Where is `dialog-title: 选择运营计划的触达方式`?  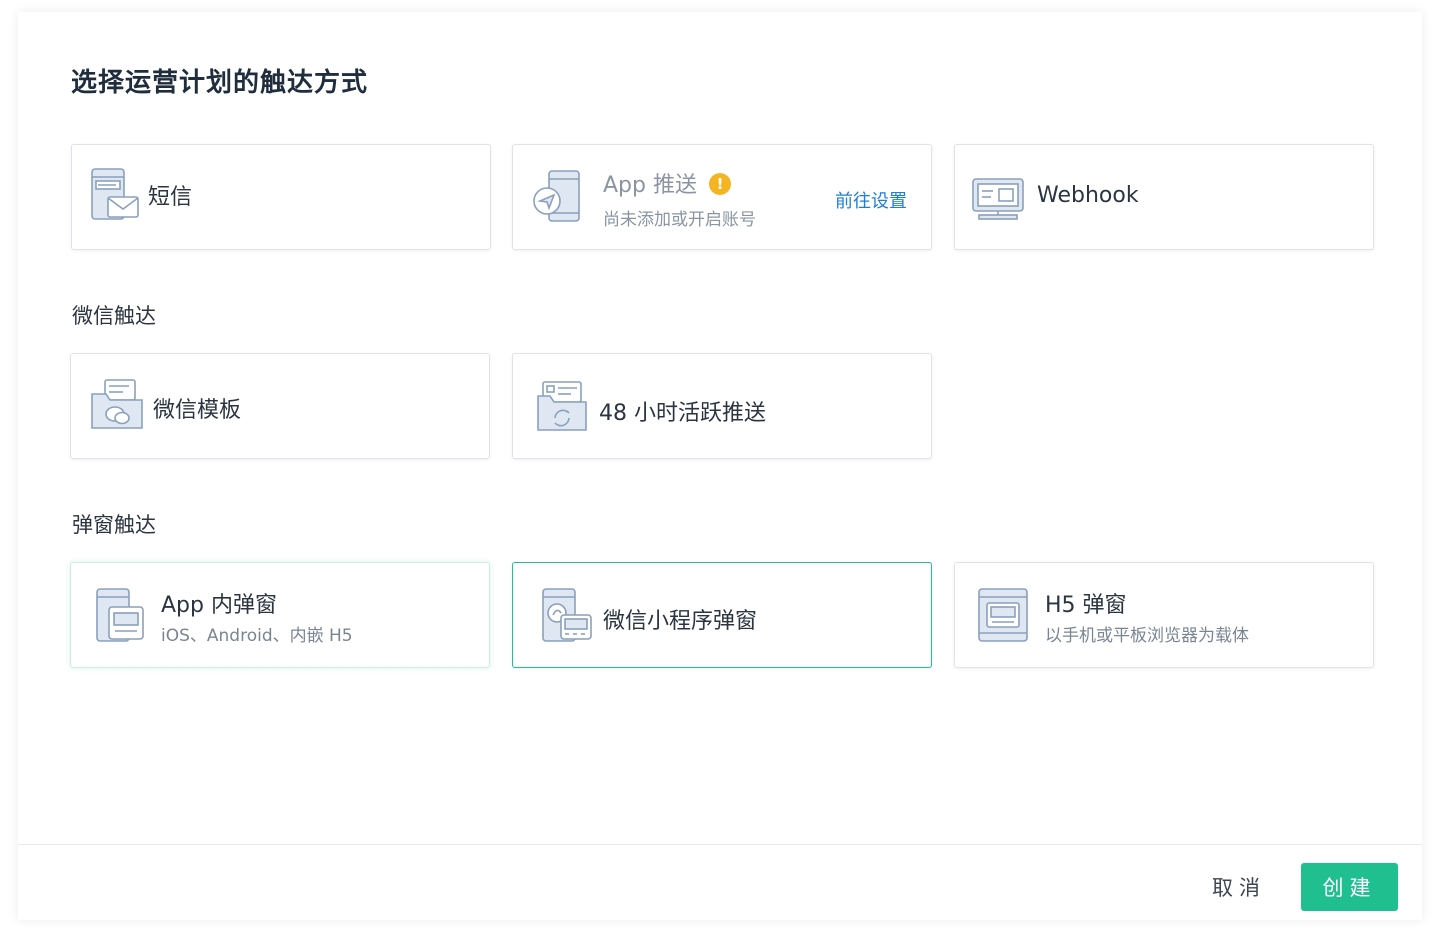 dialog-title: 选择运营计划的触达方式 is located at coordinates (220, 83).